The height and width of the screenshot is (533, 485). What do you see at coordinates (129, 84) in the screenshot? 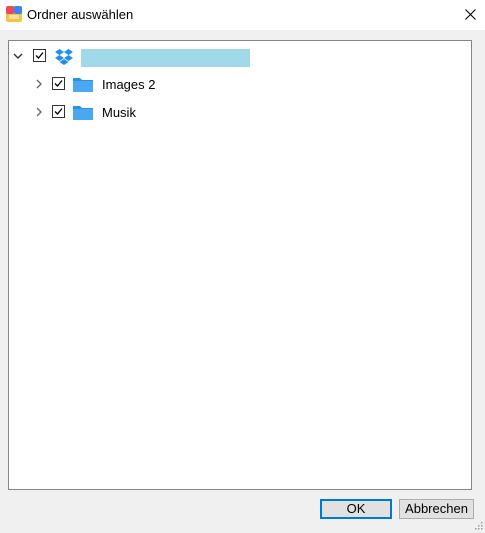
I see `tree-item-label: Images 2` at bounding box center [129, 84].